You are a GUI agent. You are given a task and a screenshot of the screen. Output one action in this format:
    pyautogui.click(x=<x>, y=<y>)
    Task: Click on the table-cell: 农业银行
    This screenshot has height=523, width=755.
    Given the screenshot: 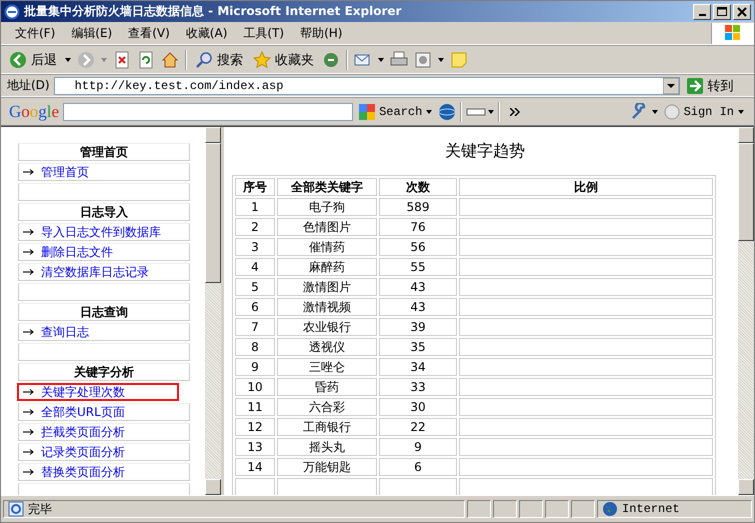 What is the action you would take?
    pyautogui.click(x=327, y=327)
    